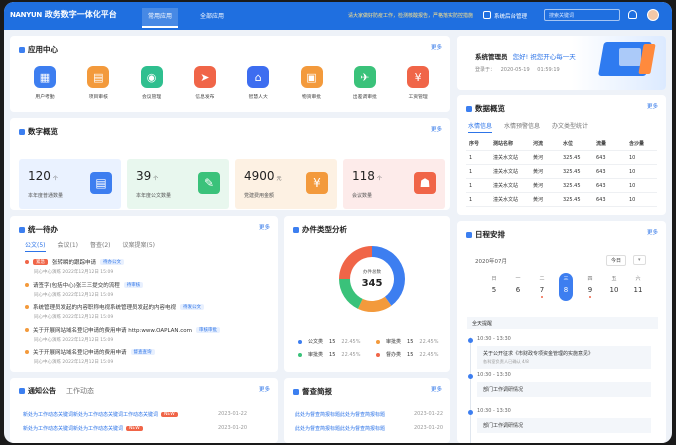 The width and height of the screenshot is (676, 445). Describe the element at coordinates (494, 411) in the screenshot. I see `event-time: 10:30 - 13:30` at that location.